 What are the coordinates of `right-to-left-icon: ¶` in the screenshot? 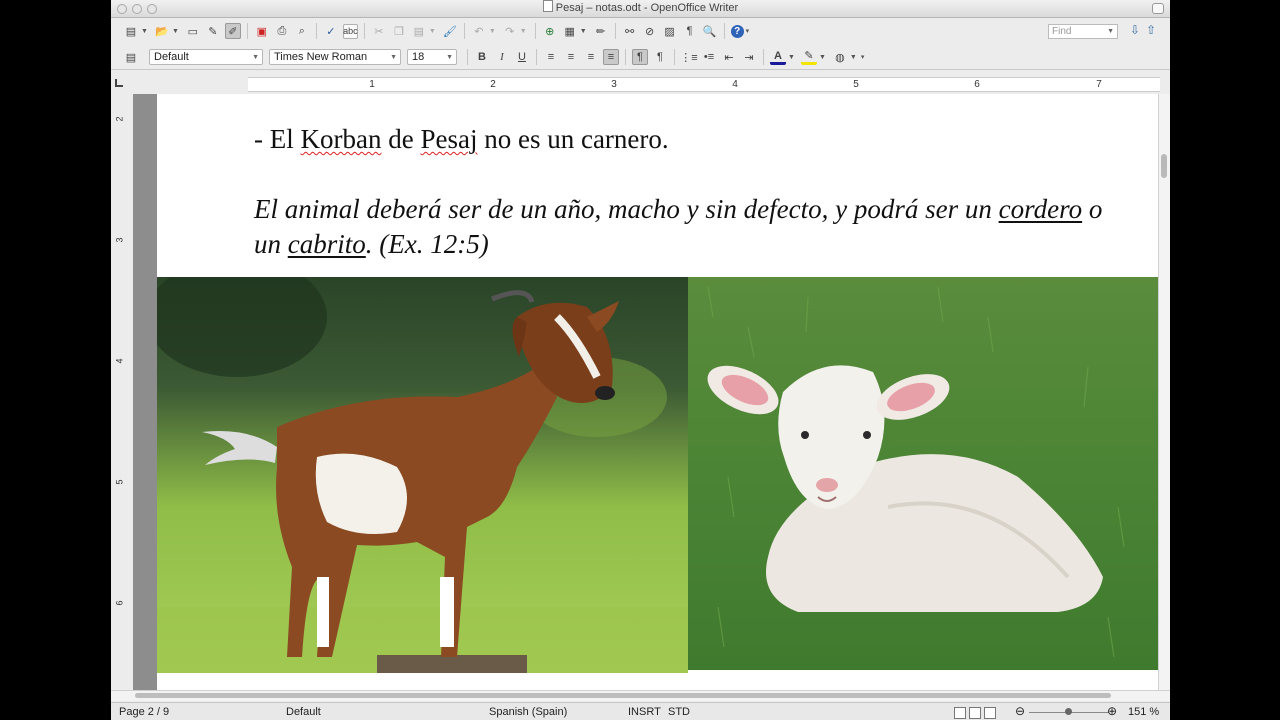 It's located at (660, 57).